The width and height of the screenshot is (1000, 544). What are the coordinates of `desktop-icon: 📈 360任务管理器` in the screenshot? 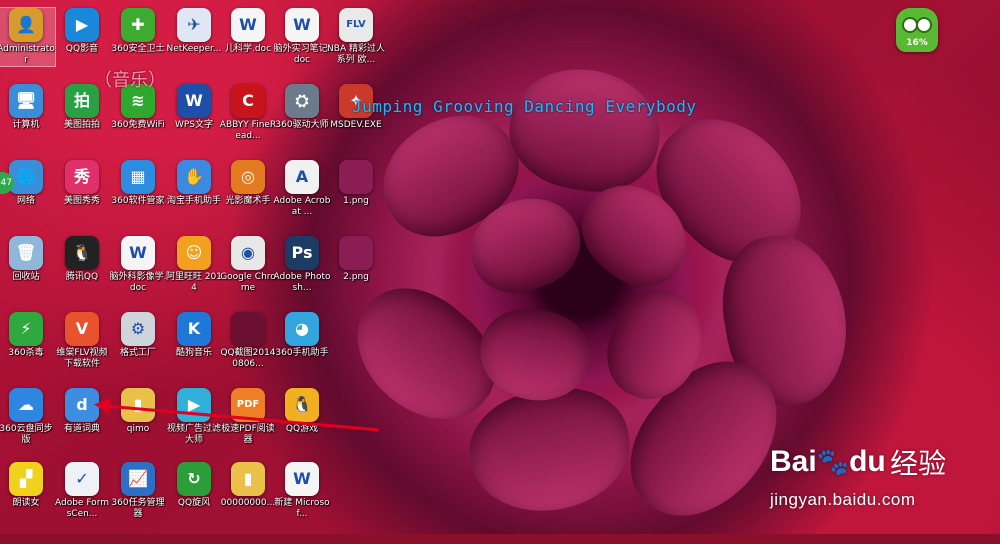 It's located at (138, 491).